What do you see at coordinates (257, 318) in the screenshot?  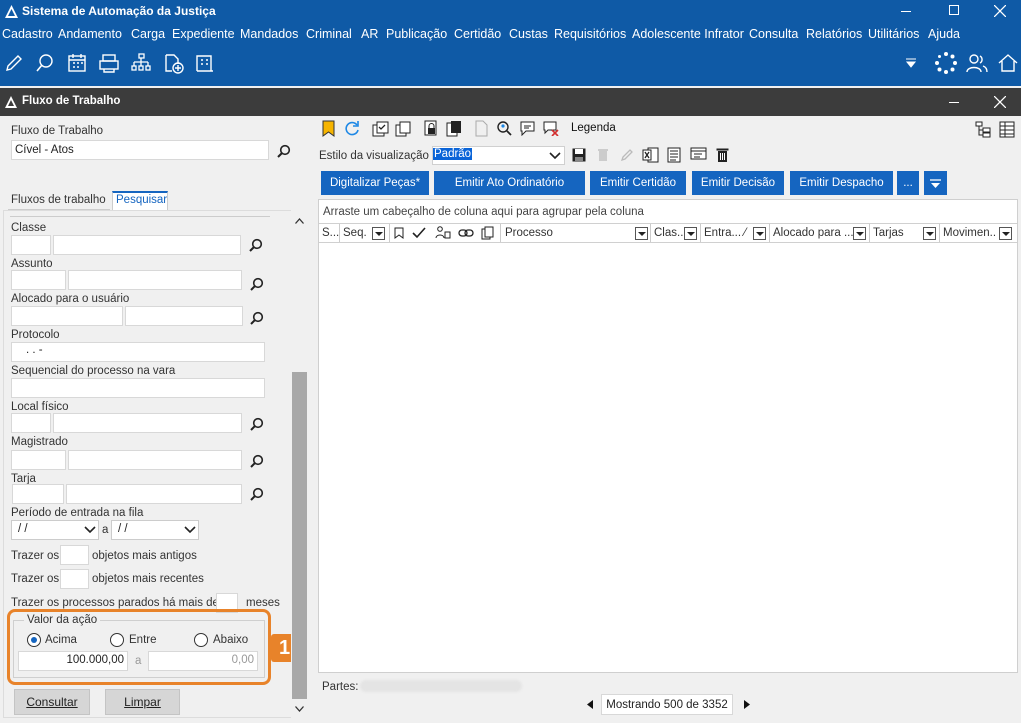 I see `alocado-search-icon` at bounding box center [257, 318].